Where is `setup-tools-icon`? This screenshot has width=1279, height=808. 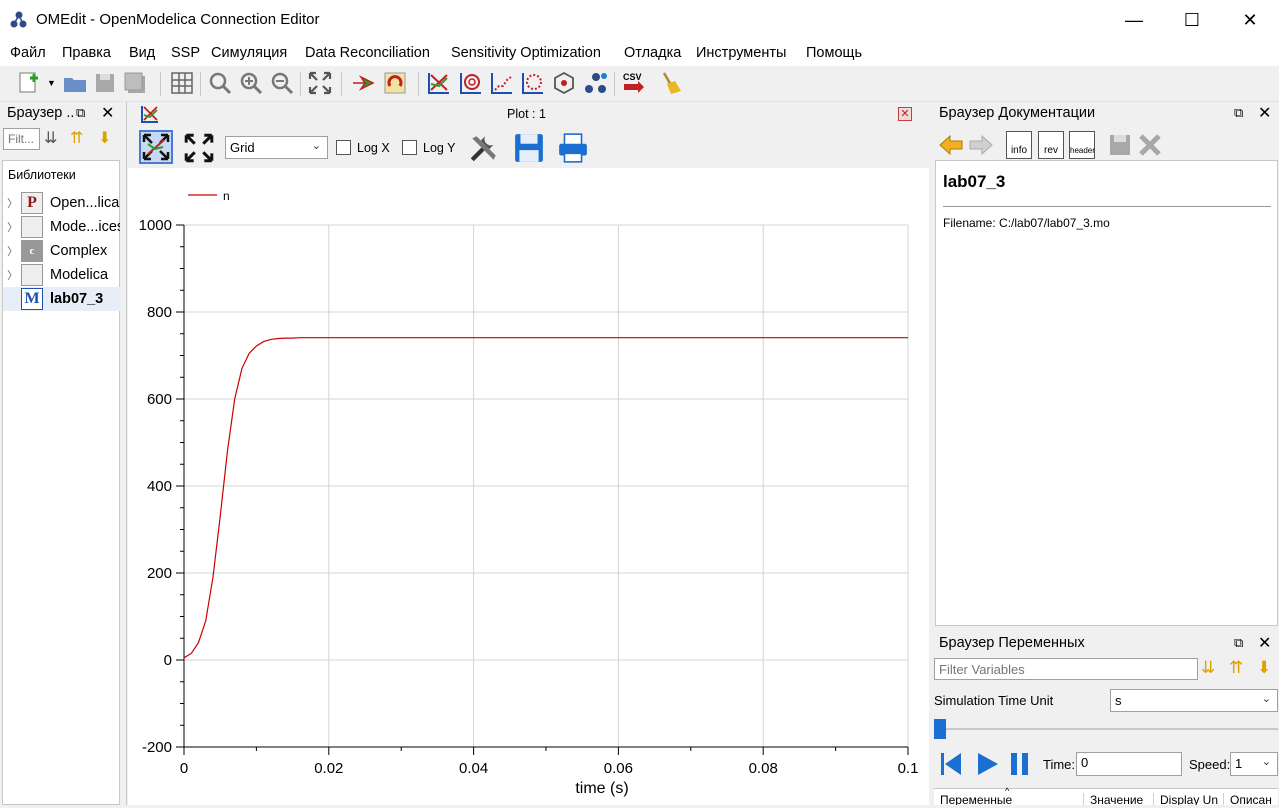 setup-tools-icon is located at coordinates (484, 148).